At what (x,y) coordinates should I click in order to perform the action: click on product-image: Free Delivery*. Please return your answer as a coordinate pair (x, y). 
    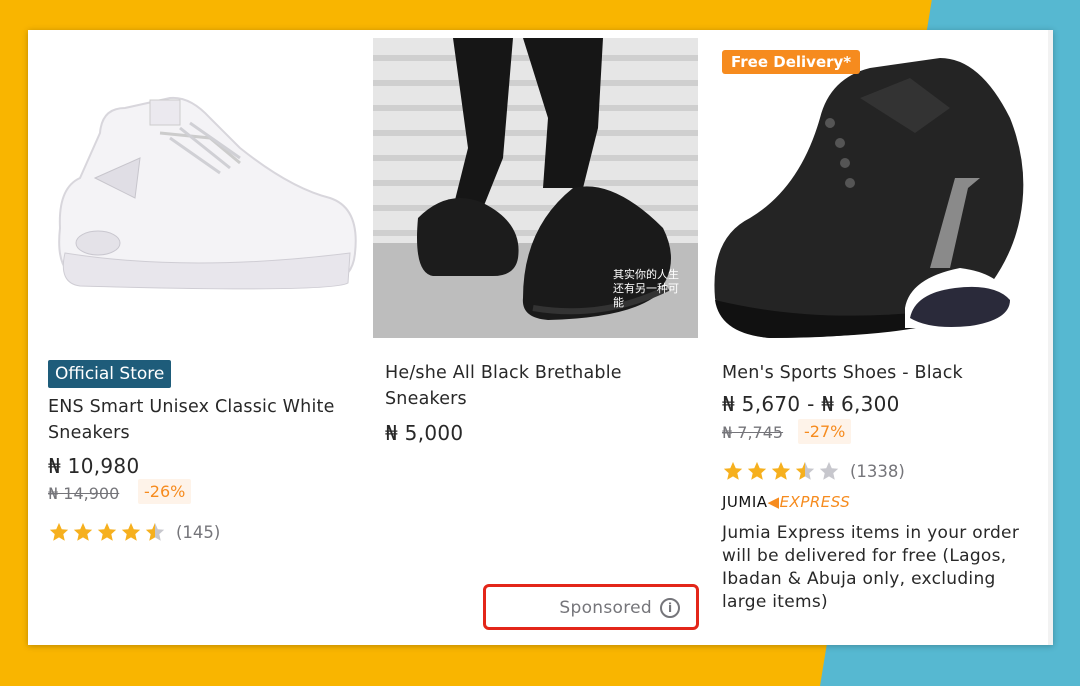
    Looking at the image, I should click on (870, 188).